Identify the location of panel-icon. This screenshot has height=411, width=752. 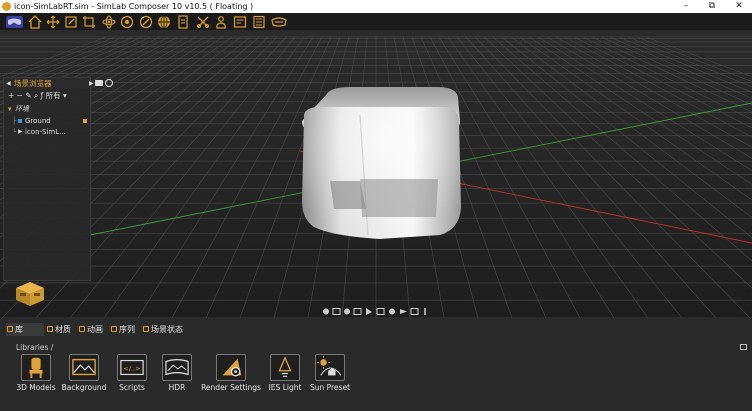
(240, 22).